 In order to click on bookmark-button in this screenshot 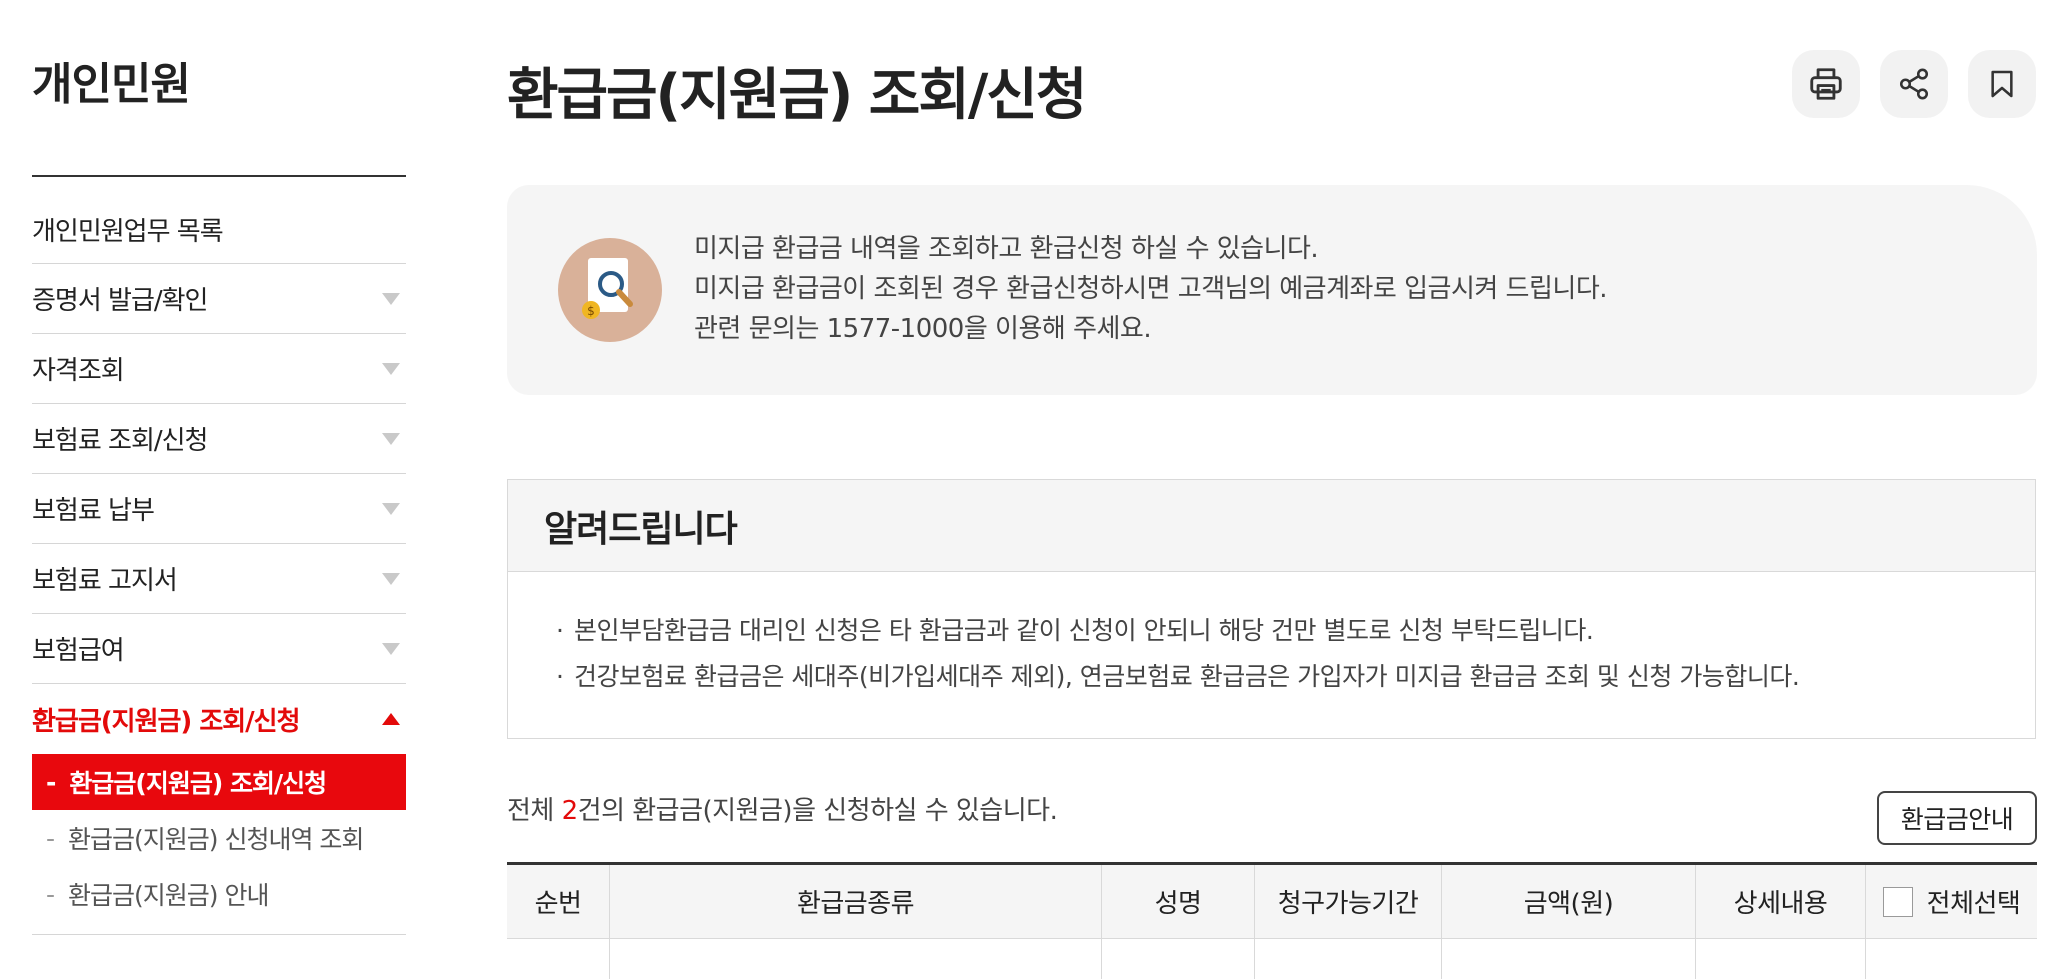, I will do `click(2002, 84)`.